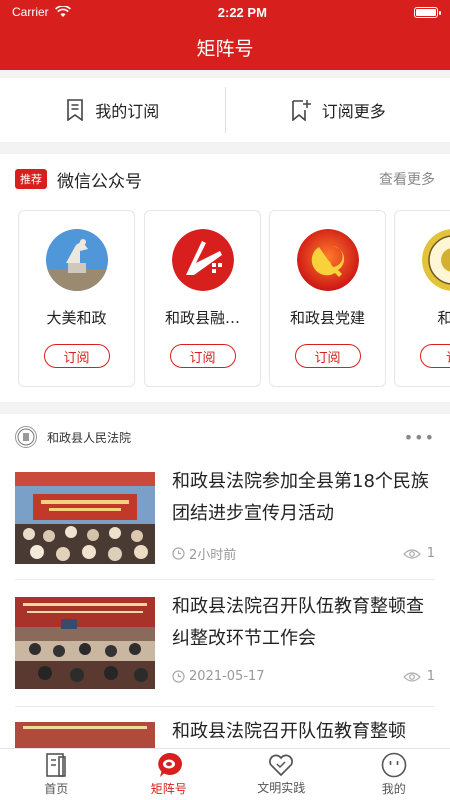 This screenshot has height=800, width=450. I want to click on bookmark-list-icon, so click(75, 110).